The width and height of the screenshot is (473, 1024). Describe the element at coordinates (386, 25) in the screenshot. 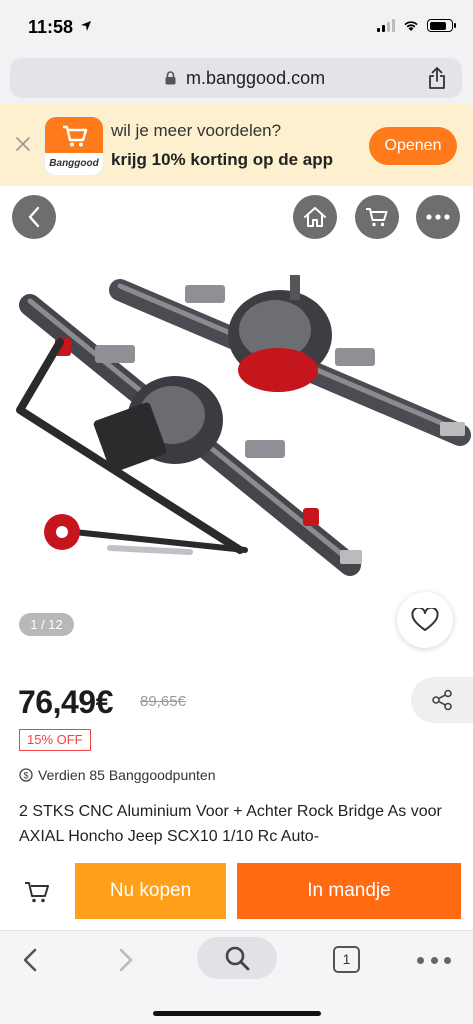

I see `signal-icon` at that location.